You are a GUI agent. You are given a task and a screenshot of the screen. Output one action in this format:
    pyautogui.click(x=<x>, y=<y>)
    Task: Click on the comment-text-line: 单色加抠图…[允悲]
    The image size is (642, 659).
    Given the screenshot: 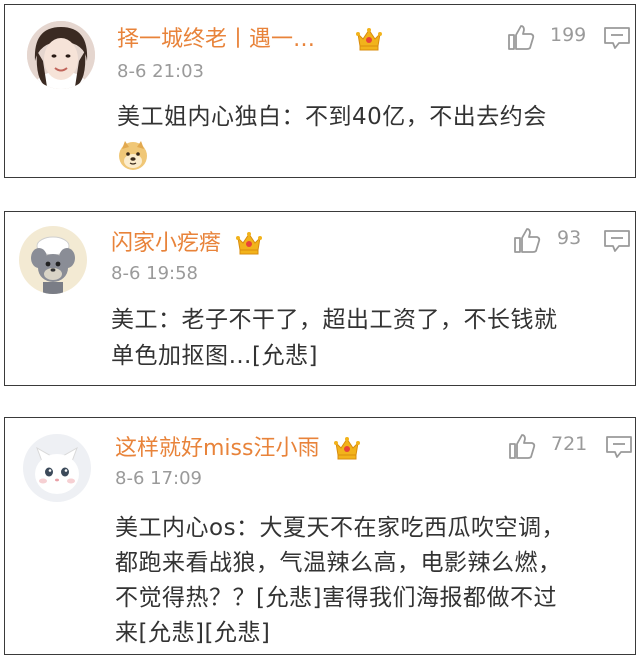 What is the action you would take?
    pyautogui.click(x=214, y=356)
    